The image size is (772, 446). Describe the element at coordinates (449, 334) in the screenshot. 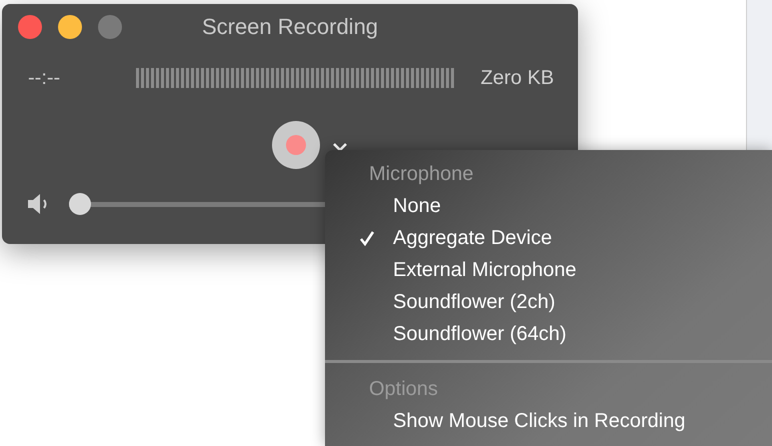

I see `menu-item: Soundflower (64ch)` at that location.